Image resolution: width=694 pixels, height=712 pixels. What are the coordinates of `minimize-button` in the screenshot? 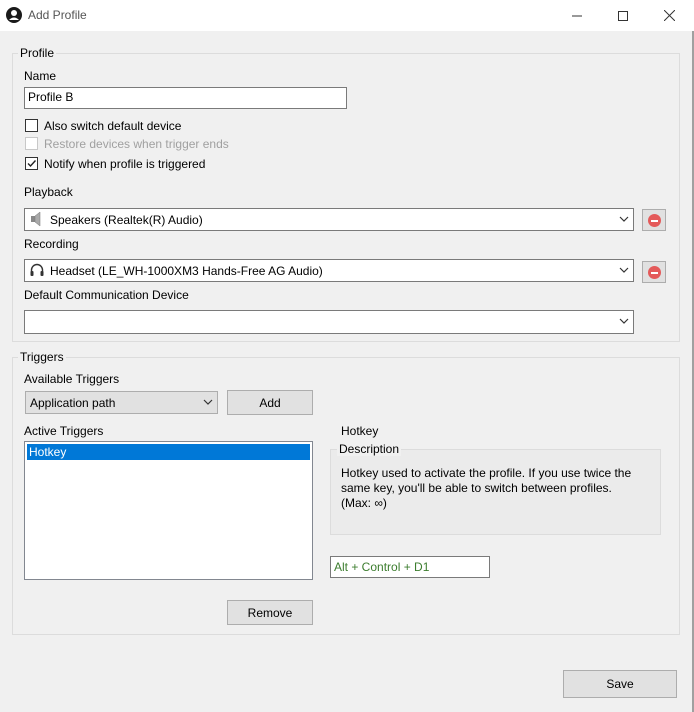 It's located at (577, 15).